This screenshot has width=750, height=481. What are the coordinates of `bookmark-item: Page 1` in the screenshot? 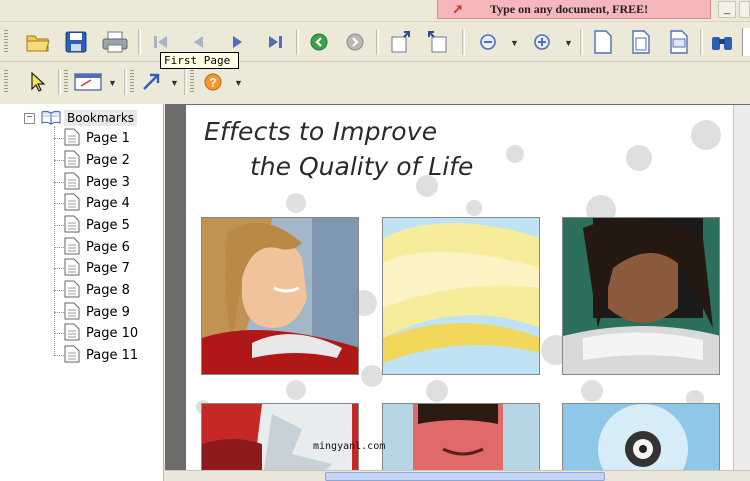 It's located at (92, 138).